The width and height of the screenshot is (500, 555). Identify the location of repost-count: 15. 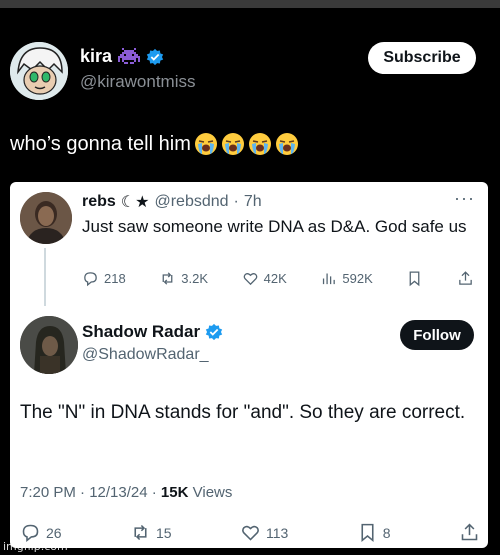
(164, 532).